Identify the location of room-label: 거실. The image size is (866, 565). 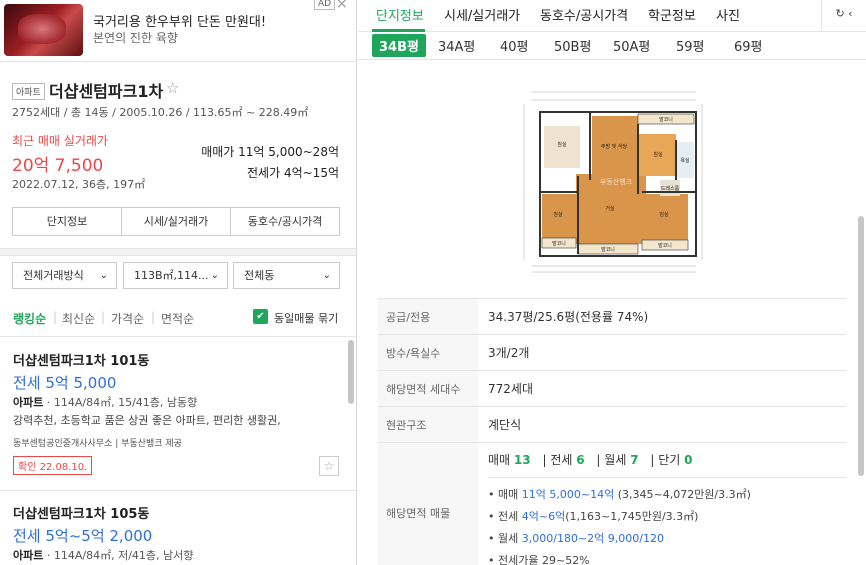
(610, 208).